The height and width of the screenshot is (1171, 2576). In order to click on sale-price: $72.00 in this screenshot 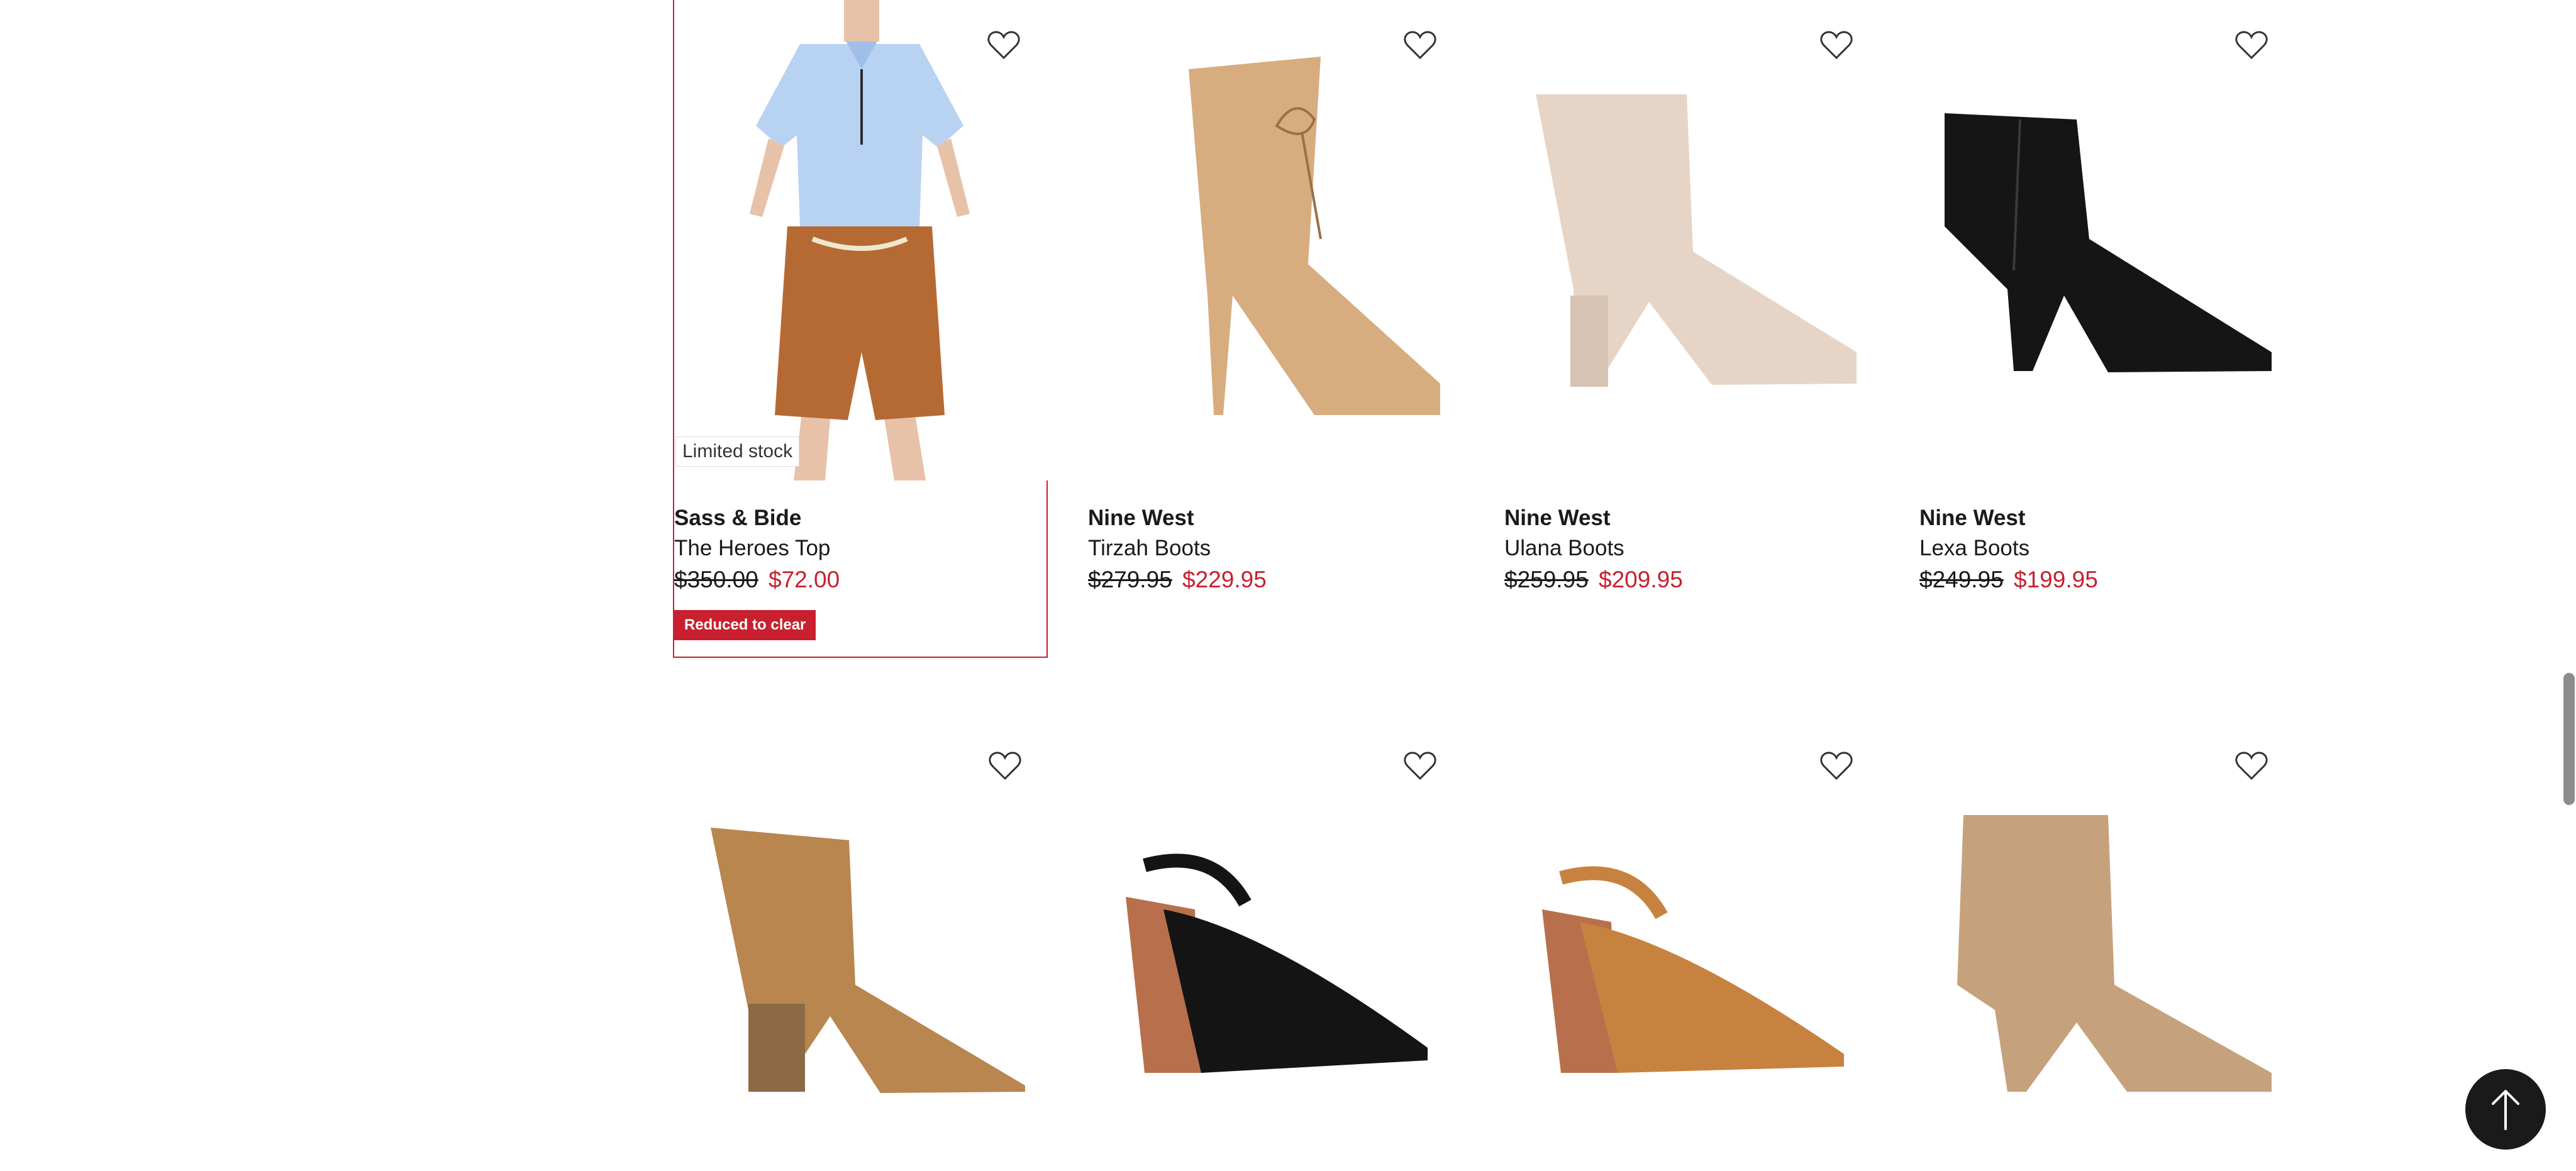, I will do `click(804, 579)`.